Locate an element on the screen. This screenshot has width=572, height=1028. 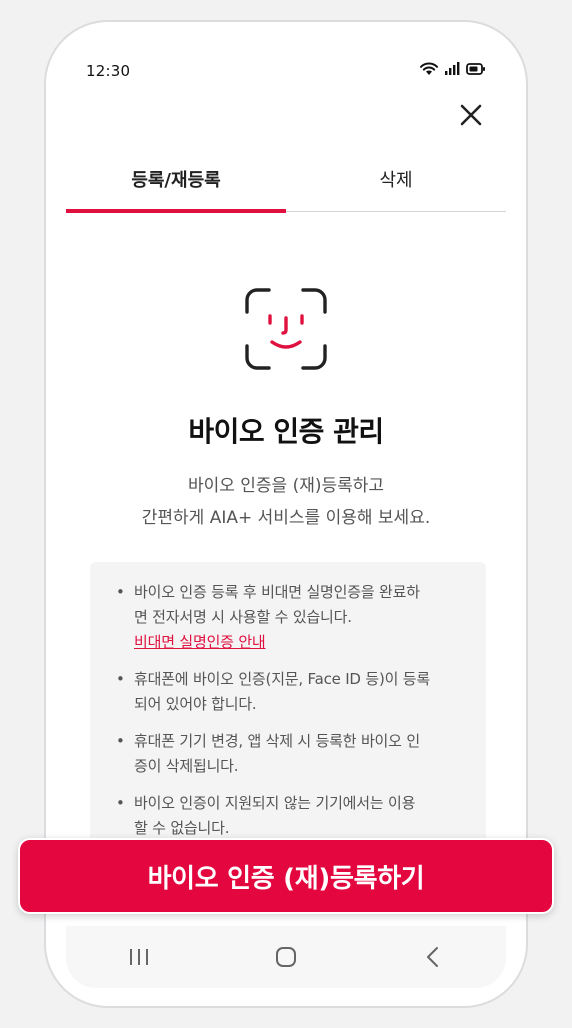
tab-register-label: 등록/재등록 is located at coordinates (176, 180).